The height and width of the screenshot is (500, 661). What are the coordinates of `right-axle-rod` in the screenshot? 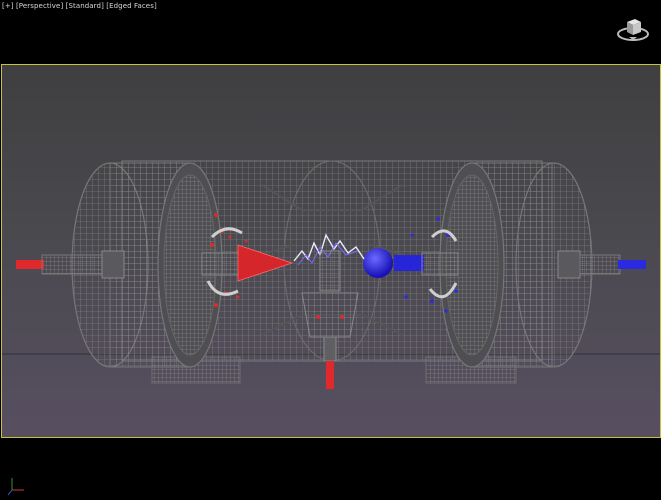 It's located at (601, 264).